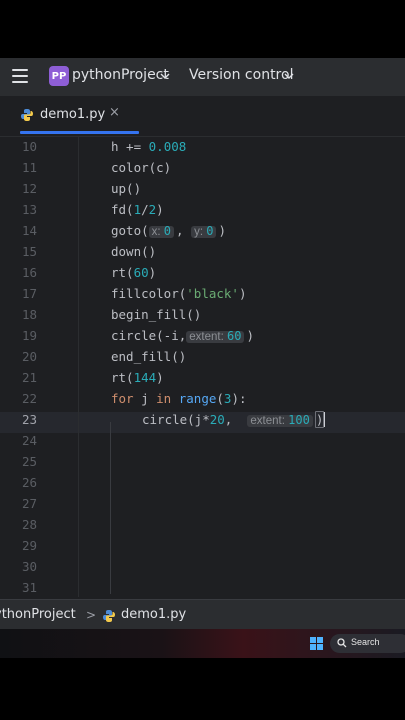 This screenshot has height=720, width=405. I want to click on code-line: 26, so click(202, 483).